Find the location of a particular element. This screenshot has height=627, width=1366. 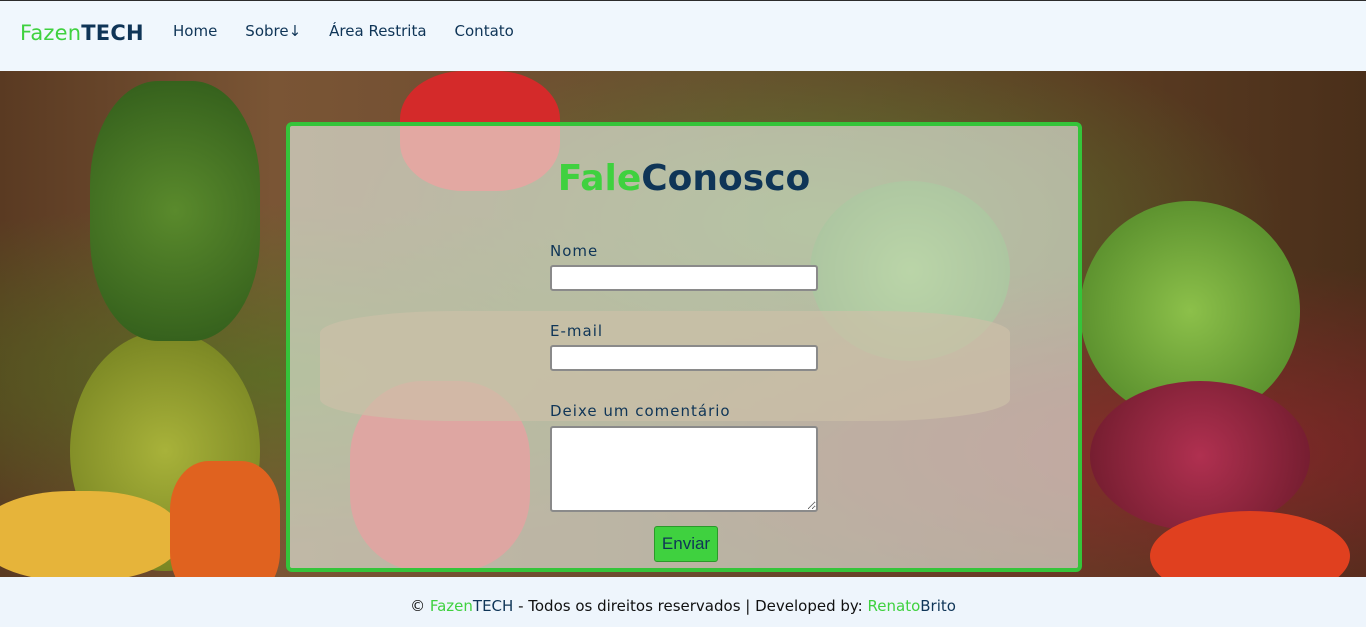

nav-home-link: Home is located at coordinates (195, 31).